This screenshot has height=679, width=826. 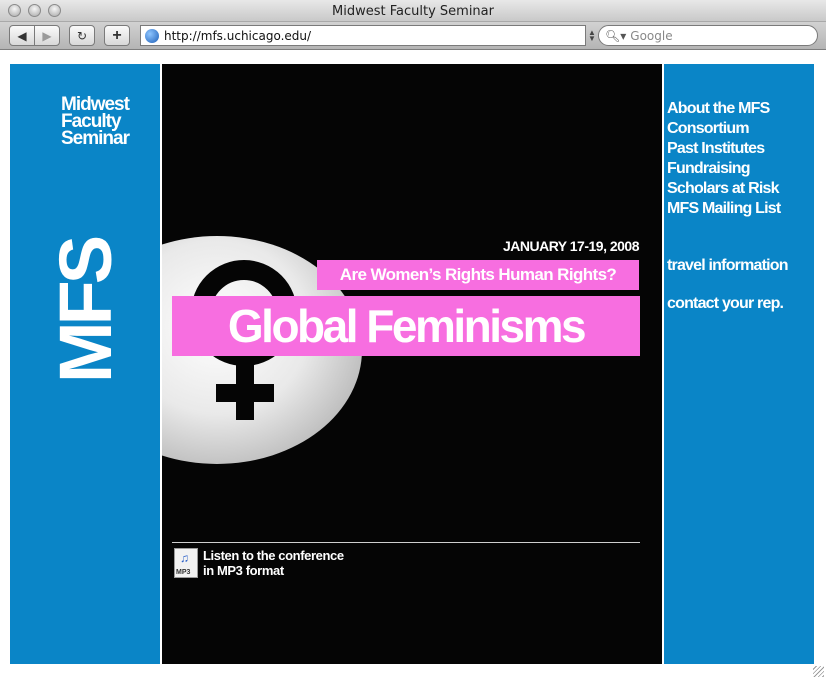 I want to click on divider, so click(x=406, y=542).